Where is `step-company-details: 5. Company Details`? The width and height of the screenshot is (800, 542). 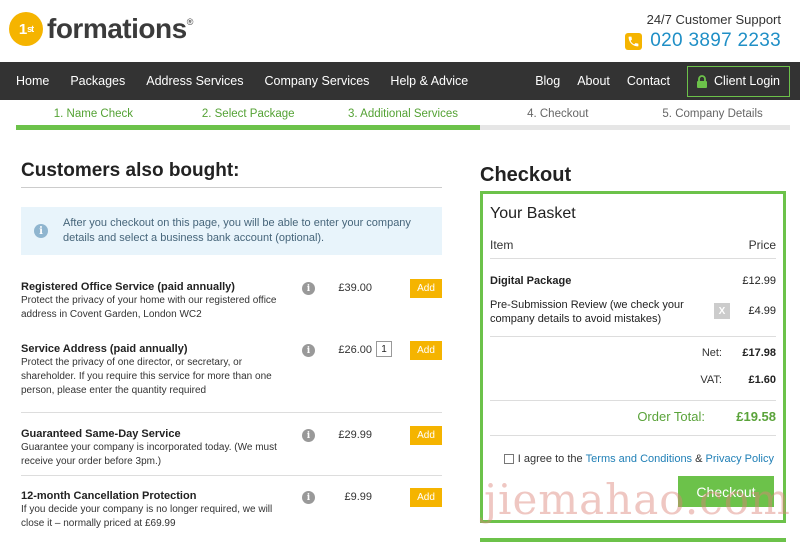
step-company-details: 5. Company Details is located at coordinates (712, 117).